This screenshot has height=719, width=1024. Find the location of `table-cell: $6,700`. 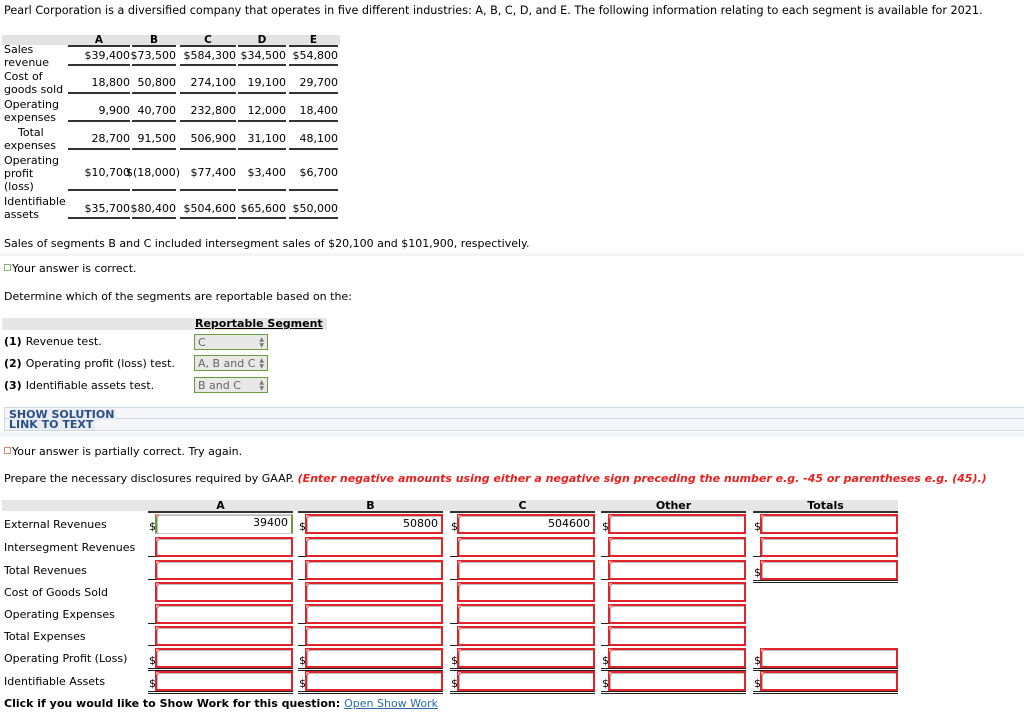

table-cell: $6,700 is located at coordinates (319, 172).